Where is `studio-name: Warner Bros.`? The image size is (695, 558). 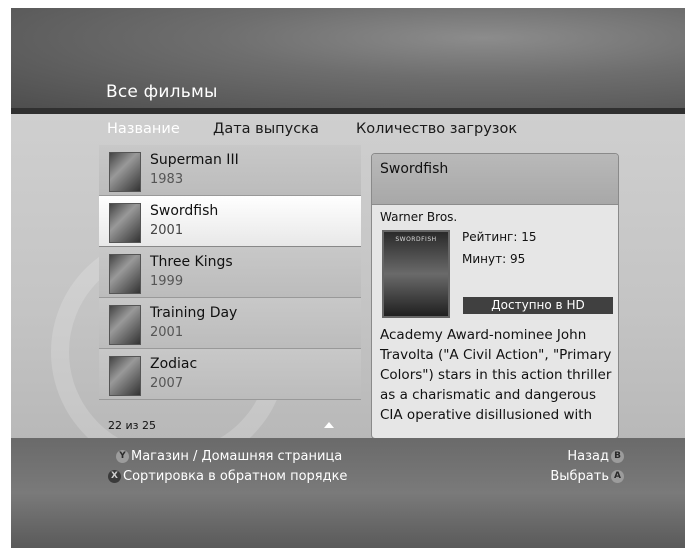 studio-name: Warner Bros. is located at coordinates (419, 217).